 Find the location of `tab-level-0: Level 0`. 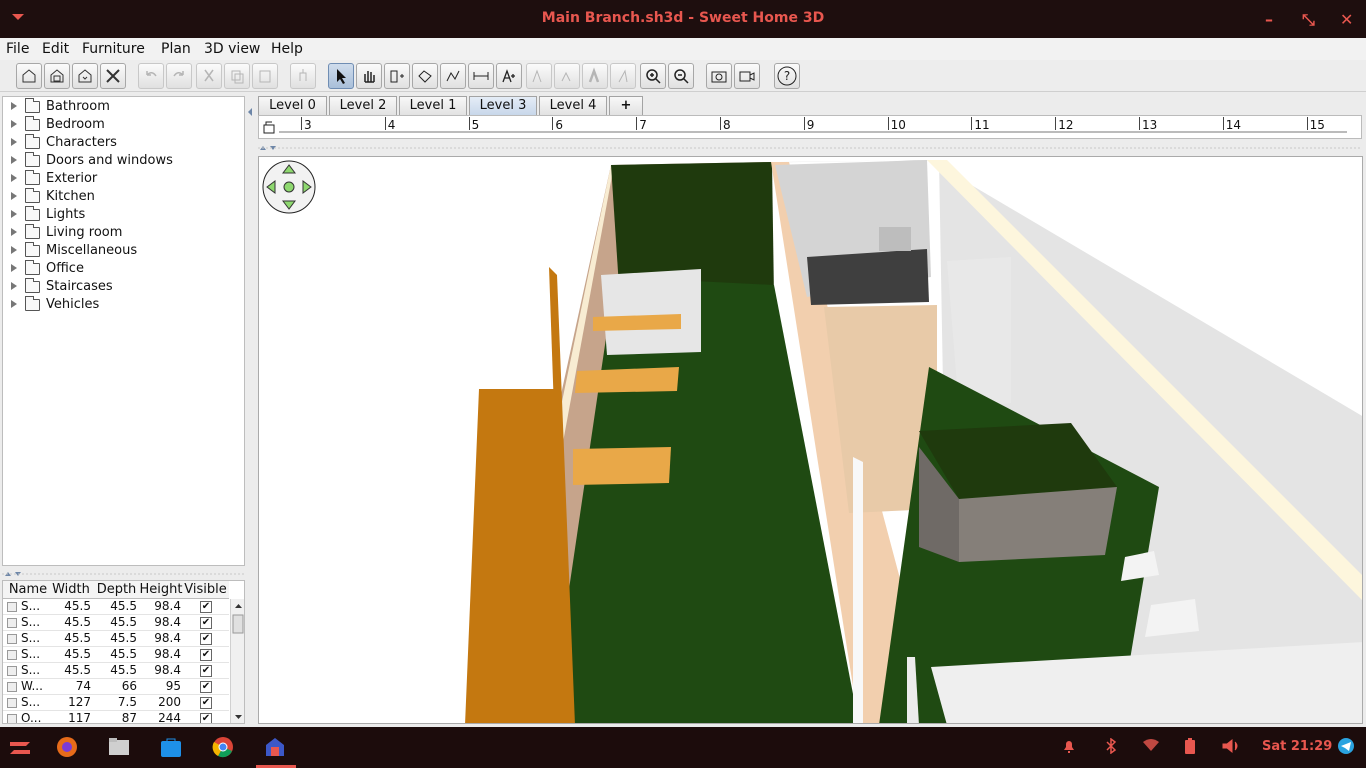

tab-level-0: Level 0 is located at coordinates (292, 105).